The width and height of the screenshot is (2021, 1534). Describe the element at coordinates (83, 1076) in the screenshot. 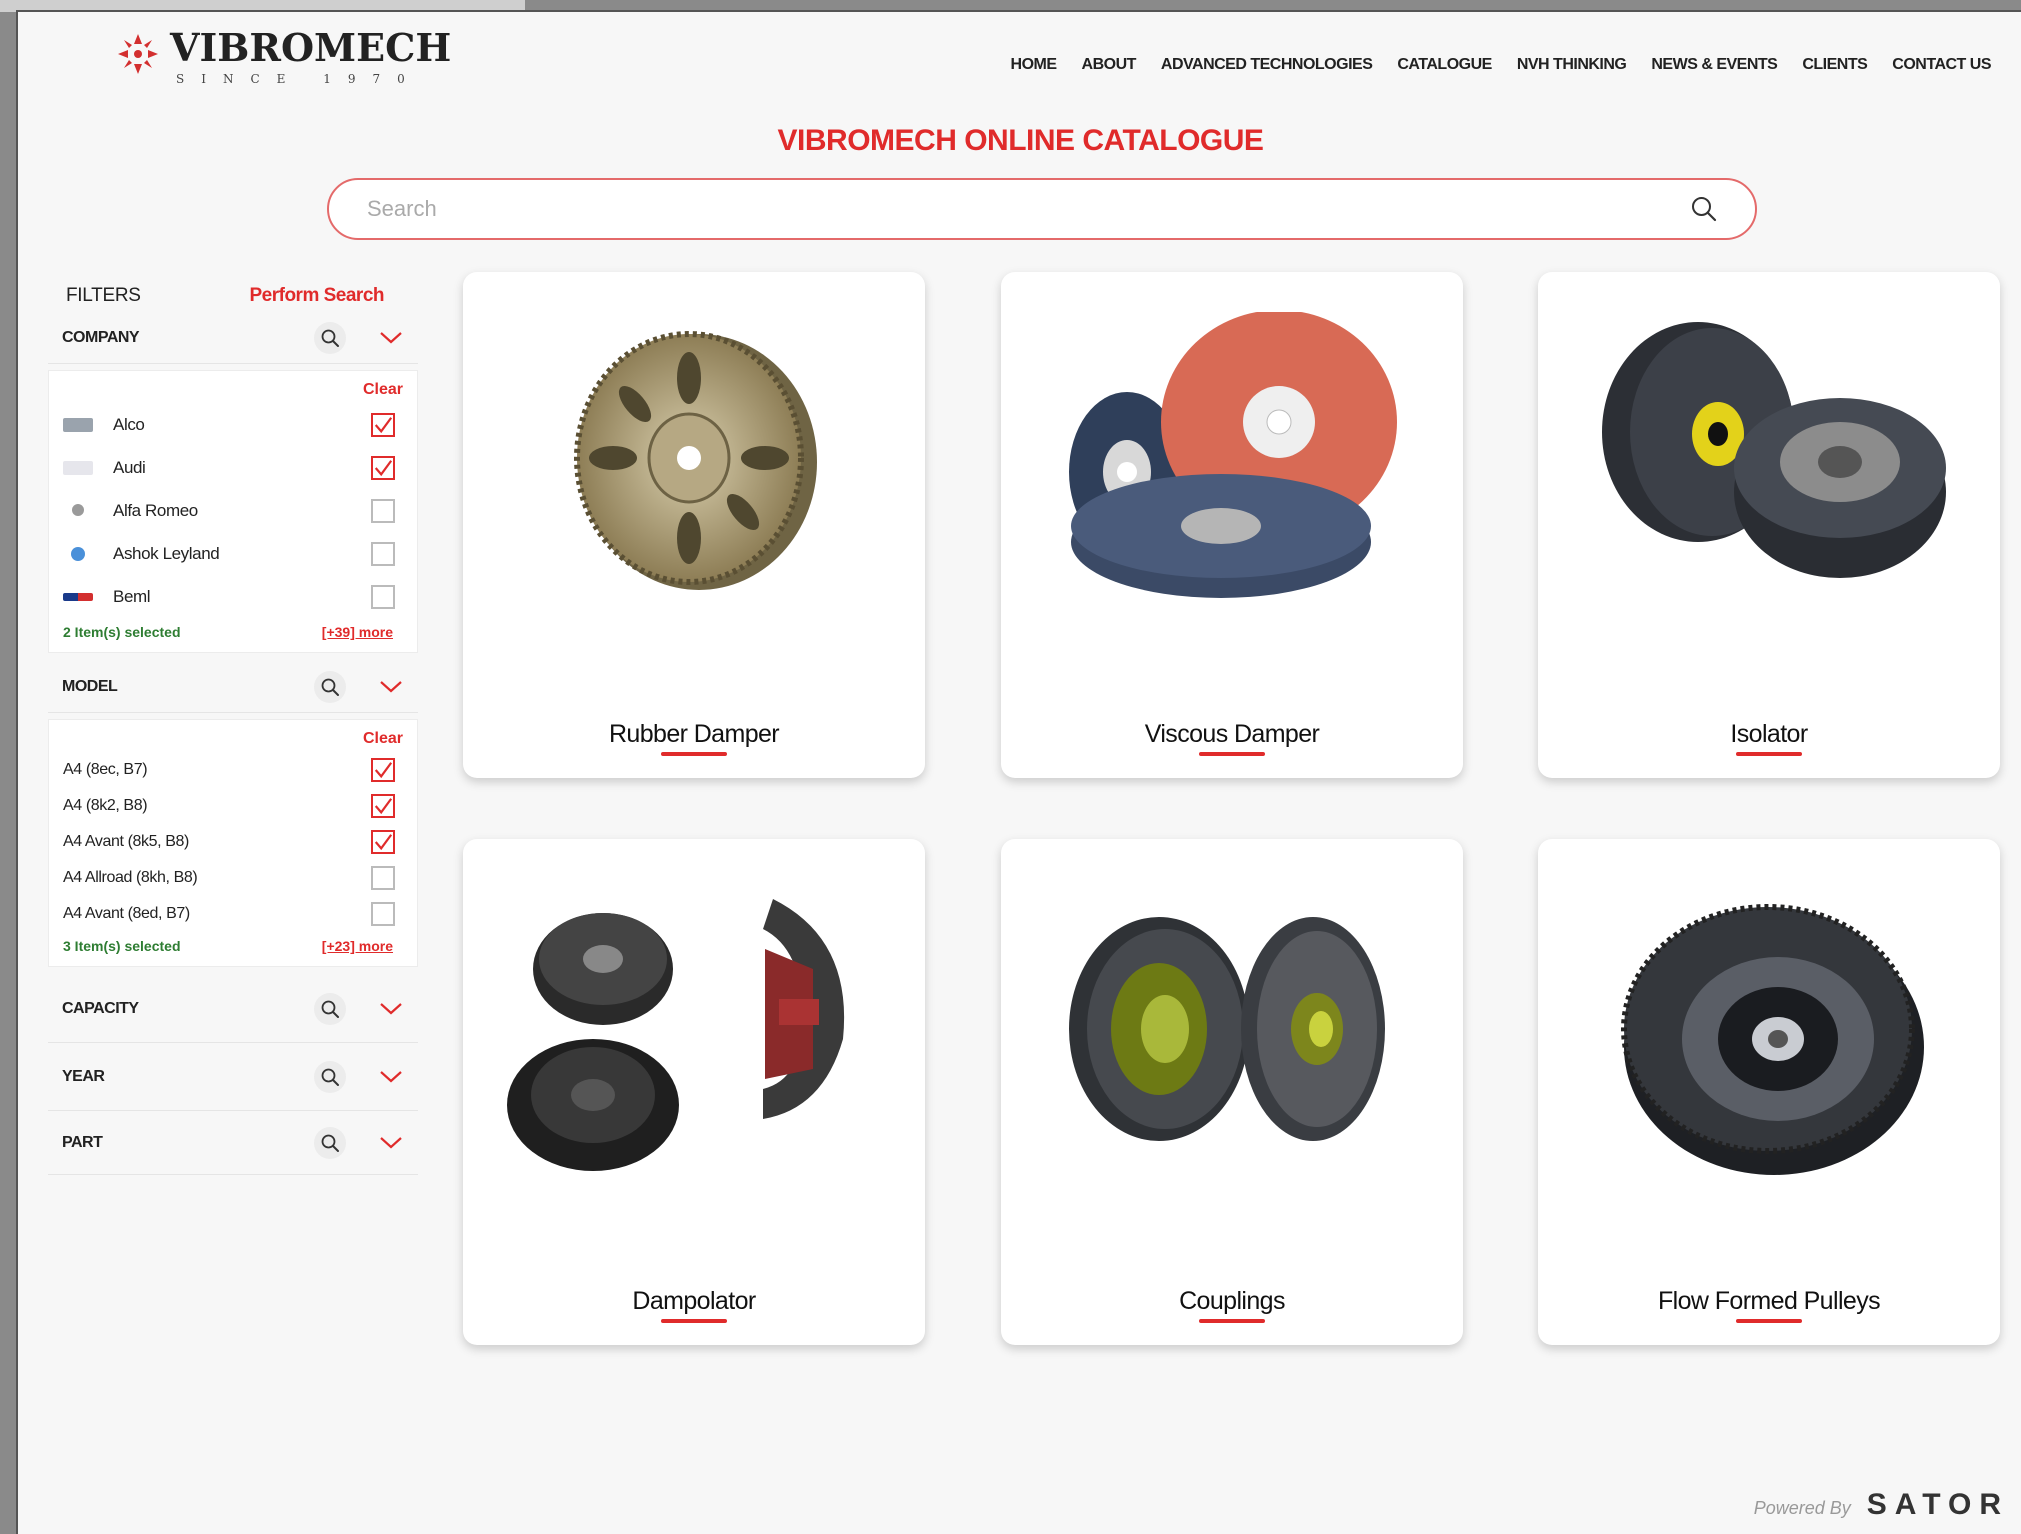

I see `year-filter-title: YEAR` at that location.